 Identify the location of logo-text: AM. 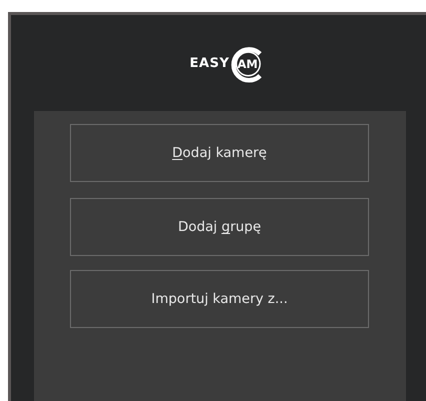
(247, 64).